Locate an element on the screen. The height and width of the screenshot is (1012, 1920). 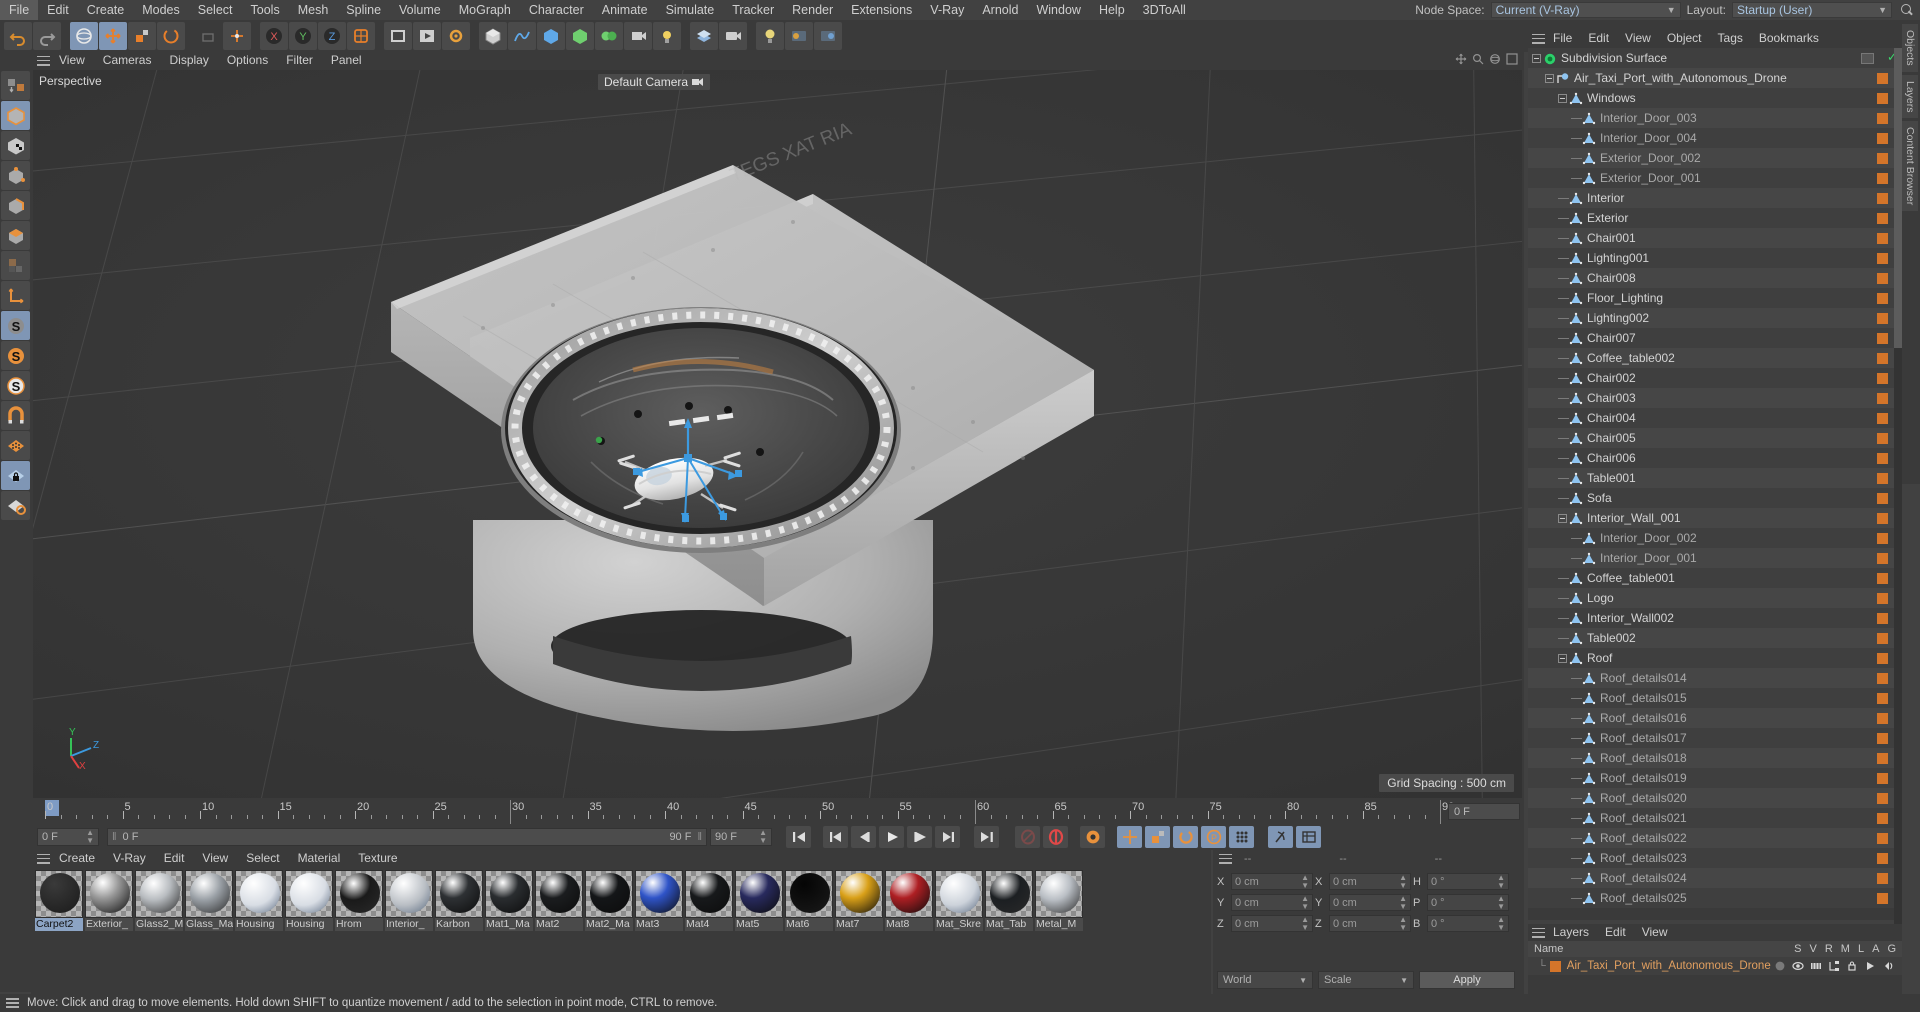
object-tree-row: Chair006 is located at coordinates (1715, 458).